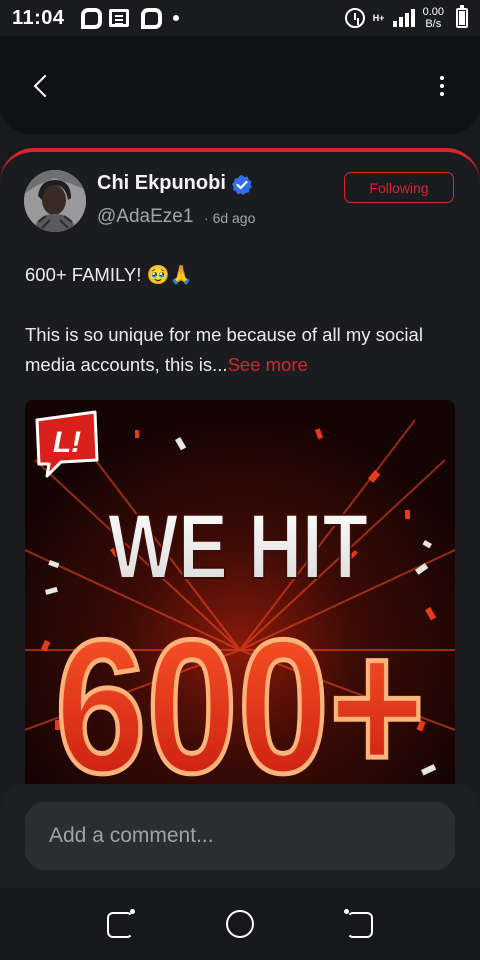  What do you see at coordinates (118, 18) in the screenshot?
I see `news-icon` at bounding box center [118, 18].